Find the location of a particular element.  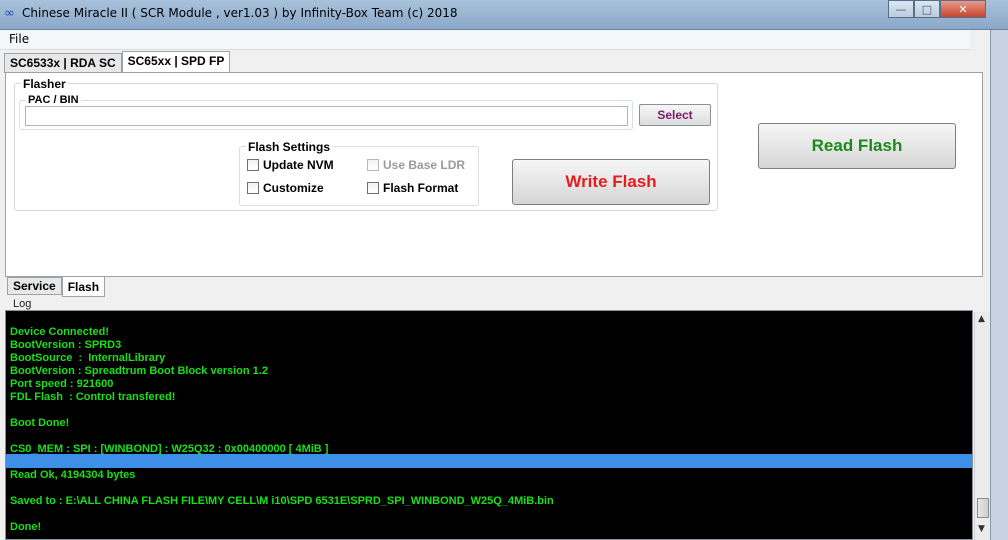

minimize-button: — is located at coordinates (901, 9).